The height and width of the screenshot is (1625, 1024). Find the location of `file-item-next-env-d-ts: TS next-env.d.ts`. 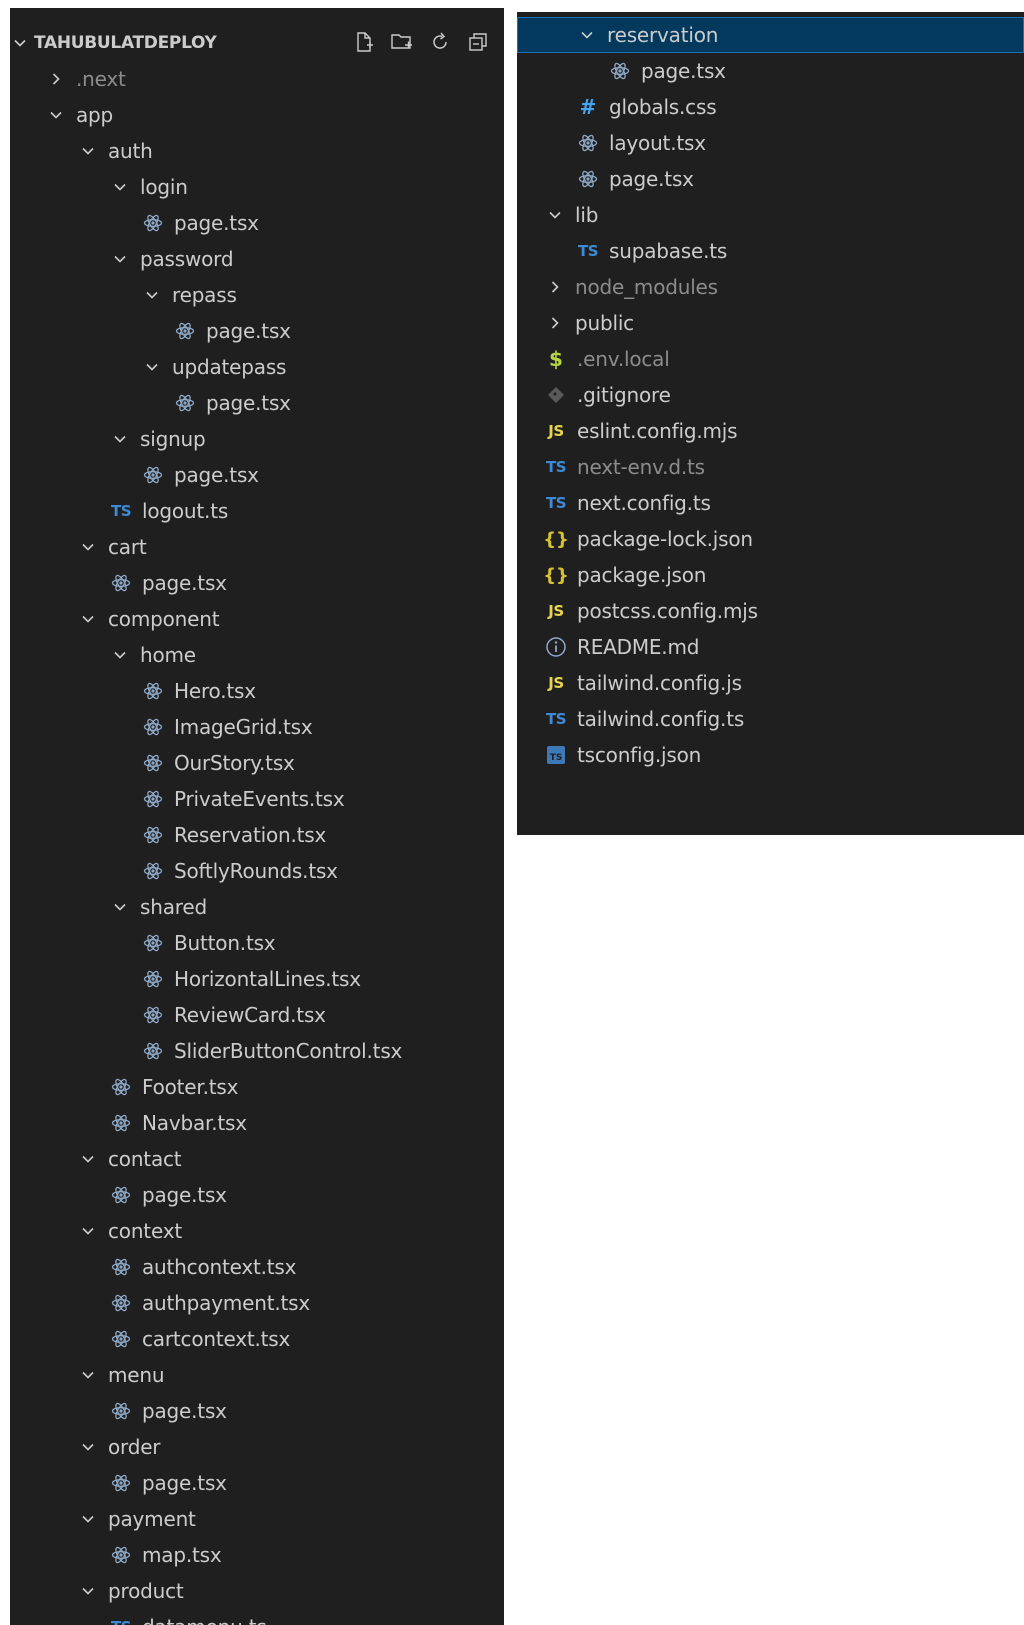

file-item-next-env-d-ts: TS next-env.d.ts is located at coordinates (770, 467).